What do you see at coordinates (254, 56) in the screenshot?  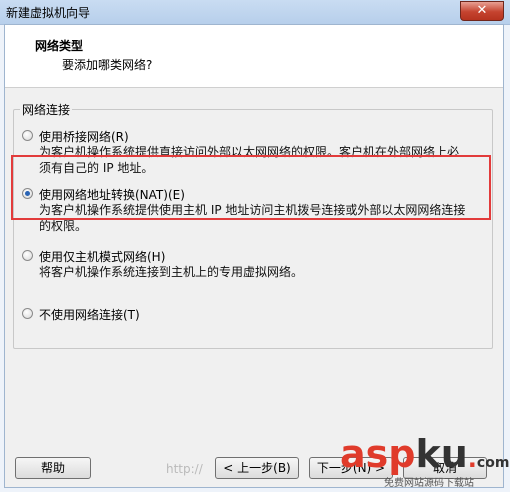 I see `wizard-header: 网络类型 要添加哪类网络?` at bounding box center [254, 56].